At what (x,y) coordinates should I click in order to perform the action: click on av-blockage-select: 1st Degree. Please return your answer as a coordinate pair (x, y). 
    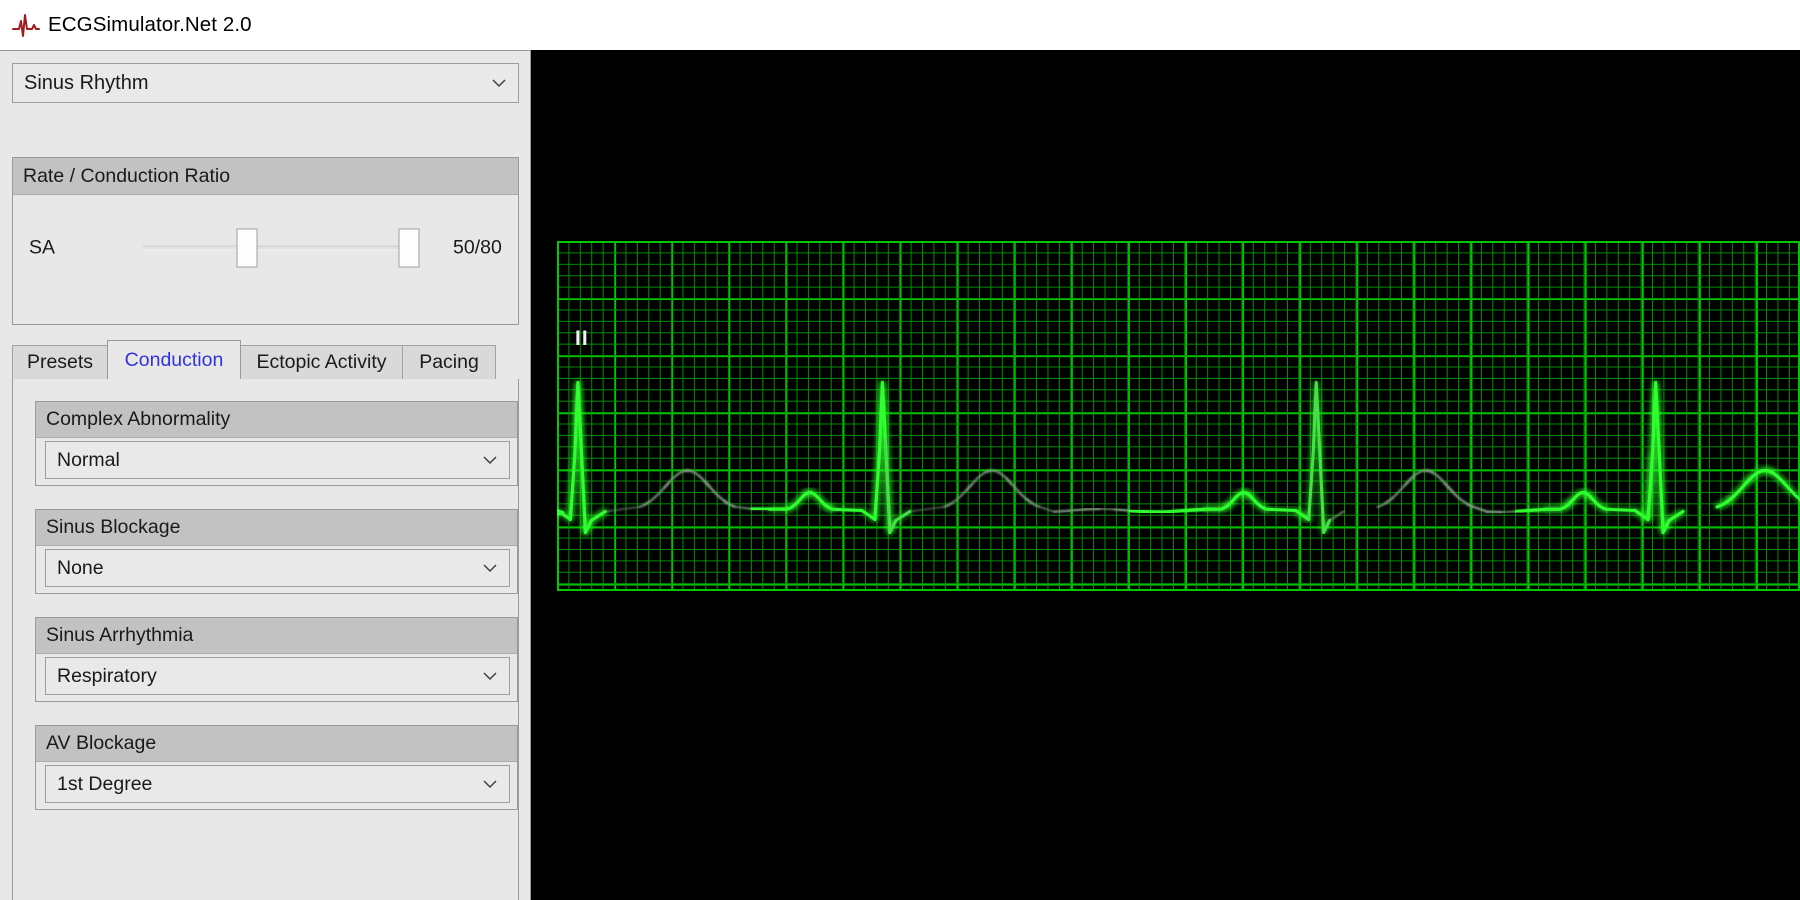
    Looking at the image, I should click on (277, 784).